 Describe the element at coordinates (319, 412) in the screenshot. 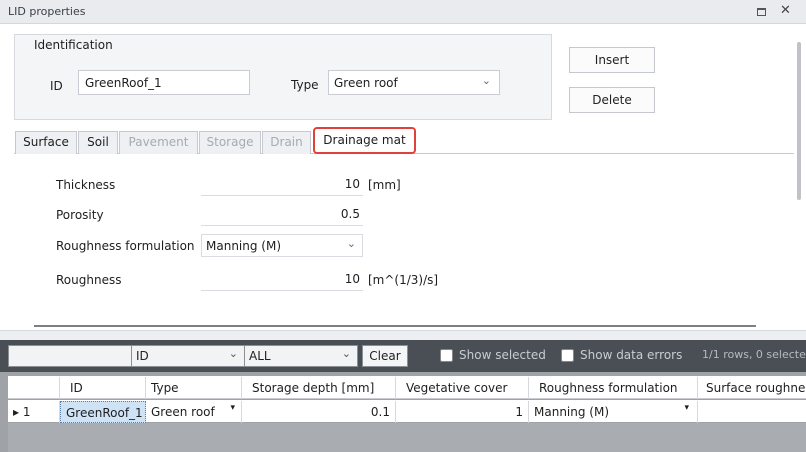

I see `cell-storage-depth: 0.1` at that location.